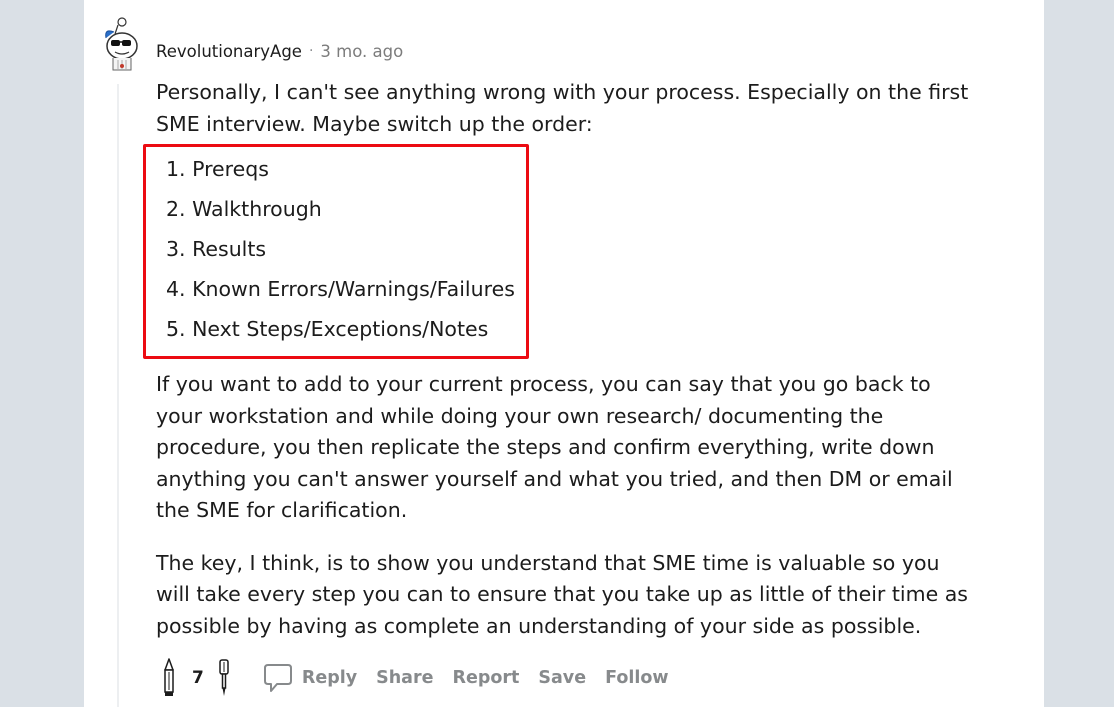  What do you see at coordinates (361, 51) in the screenshot?
I see `comment-timestamp: 3 mo. ago` at bounding box center [361, 51].